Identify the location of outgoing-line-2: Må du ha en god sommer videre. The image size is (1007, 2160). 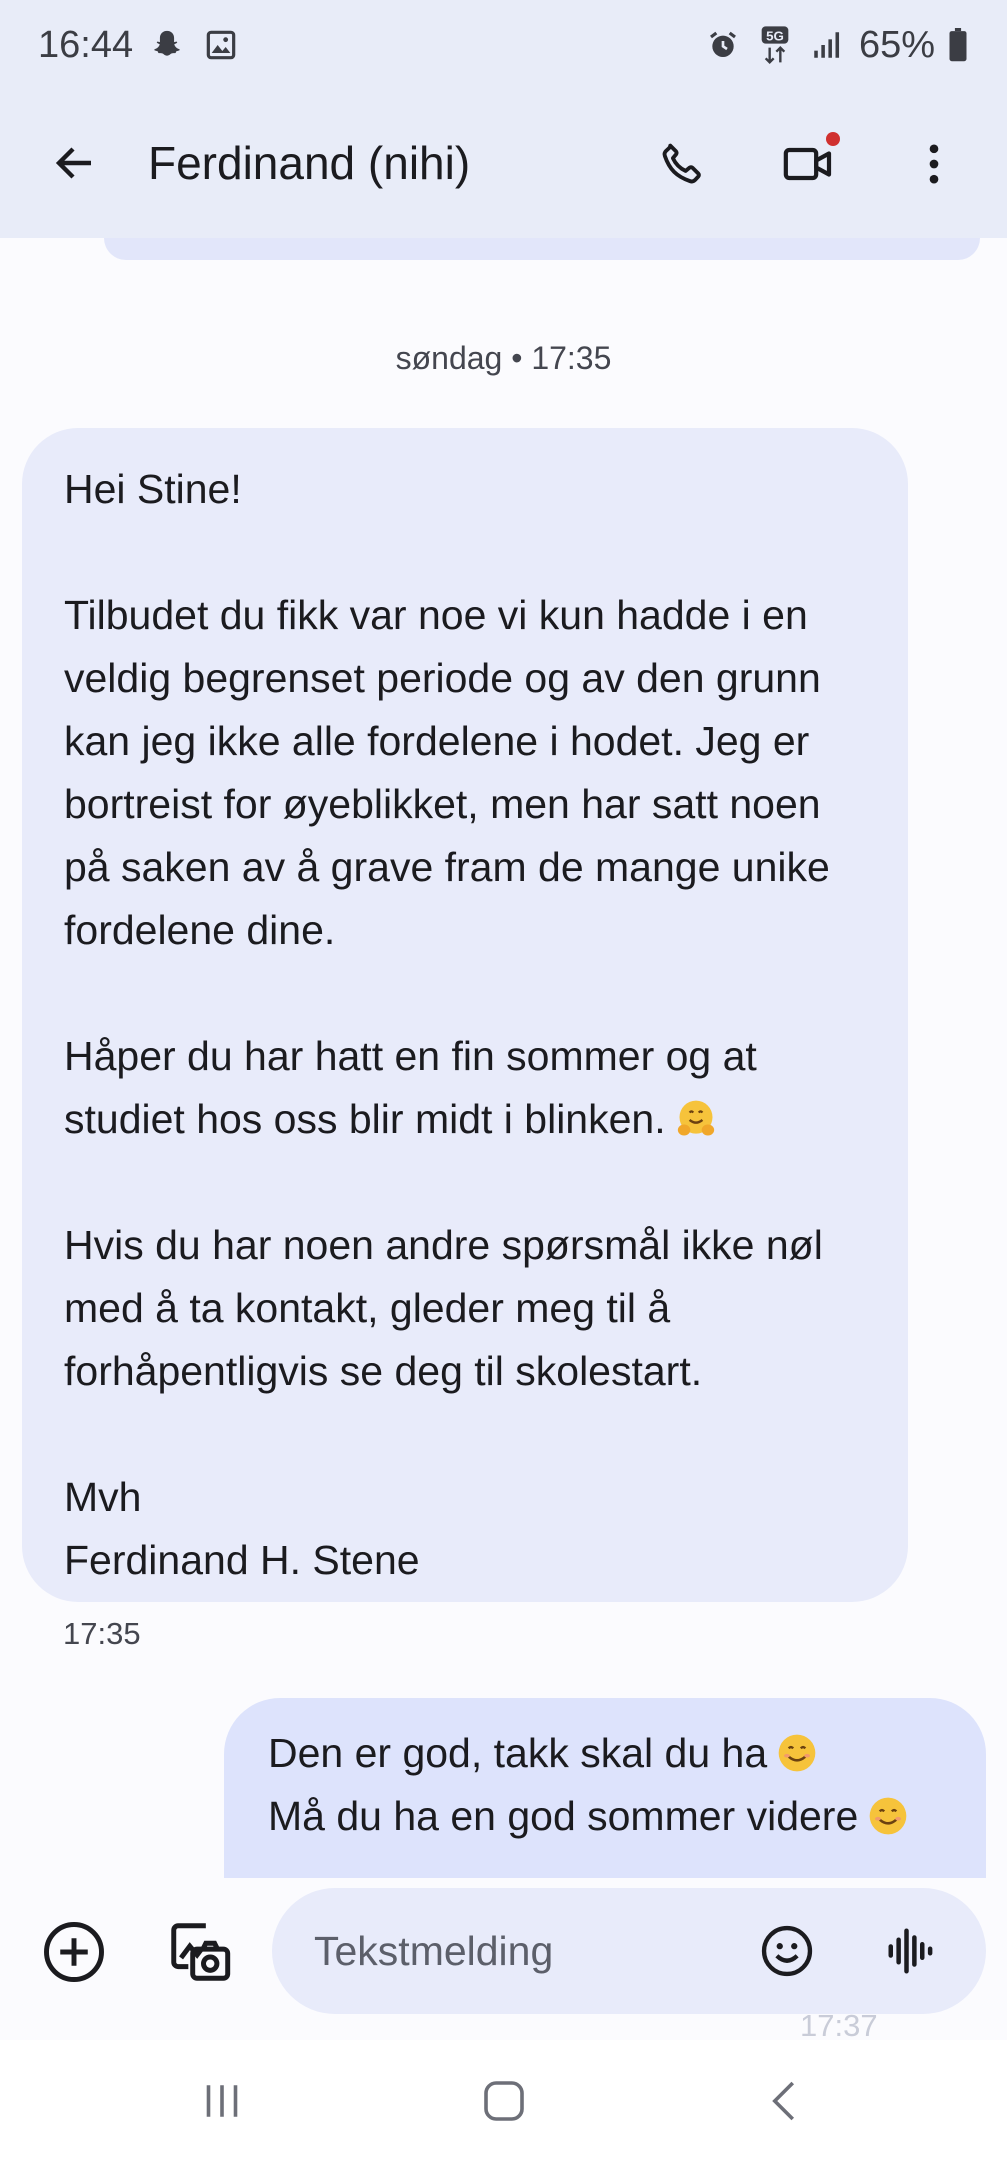
(612, 1816).